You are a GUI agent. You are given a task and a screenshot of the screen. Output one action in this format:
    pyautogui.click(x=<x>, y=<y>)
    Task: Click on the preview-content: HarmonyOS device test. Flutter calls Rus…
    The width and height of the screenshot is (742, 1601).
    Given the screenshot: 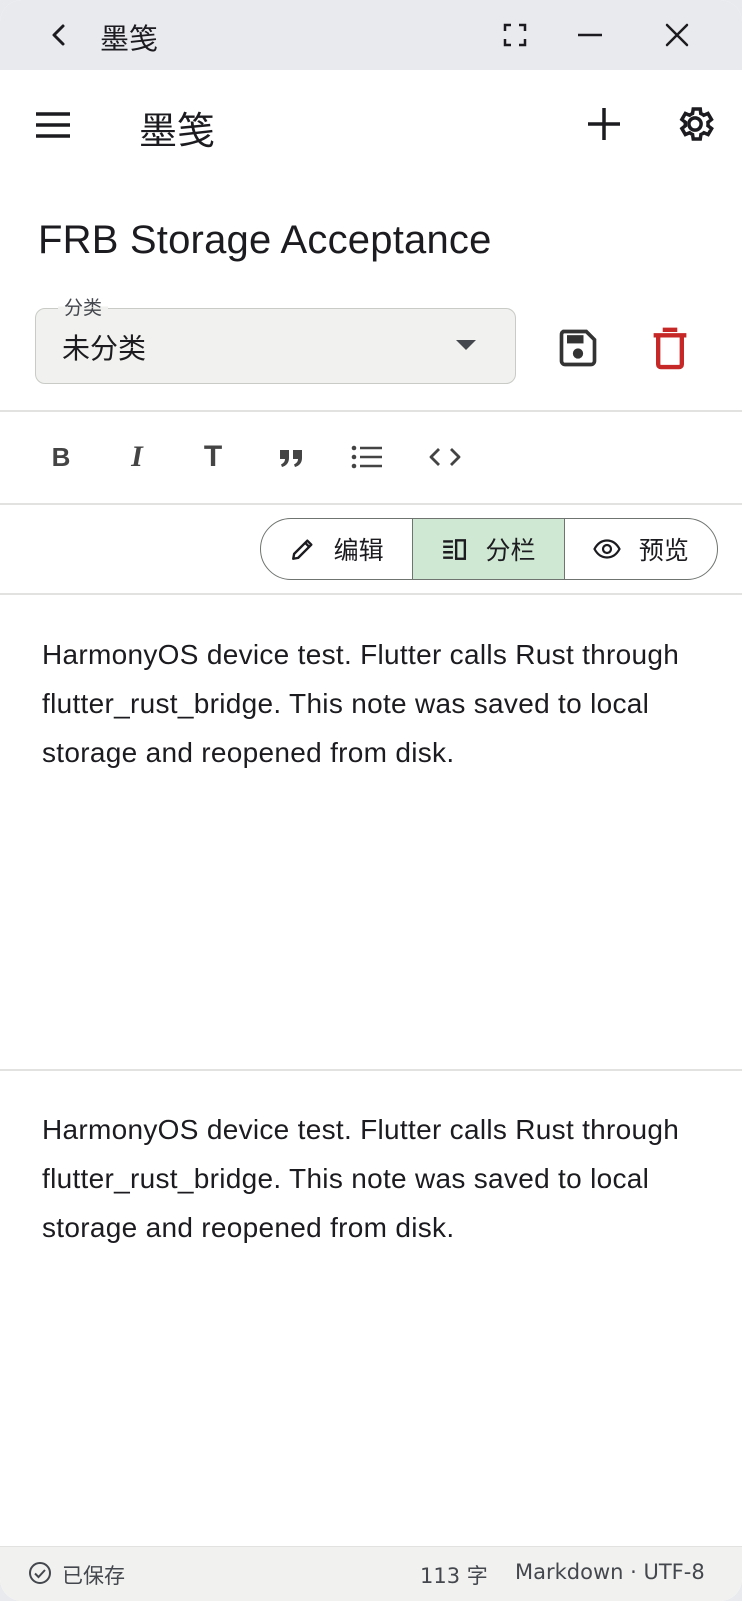 What is the action you would take?
    pyautogui.click(x=361, y=1178)
    